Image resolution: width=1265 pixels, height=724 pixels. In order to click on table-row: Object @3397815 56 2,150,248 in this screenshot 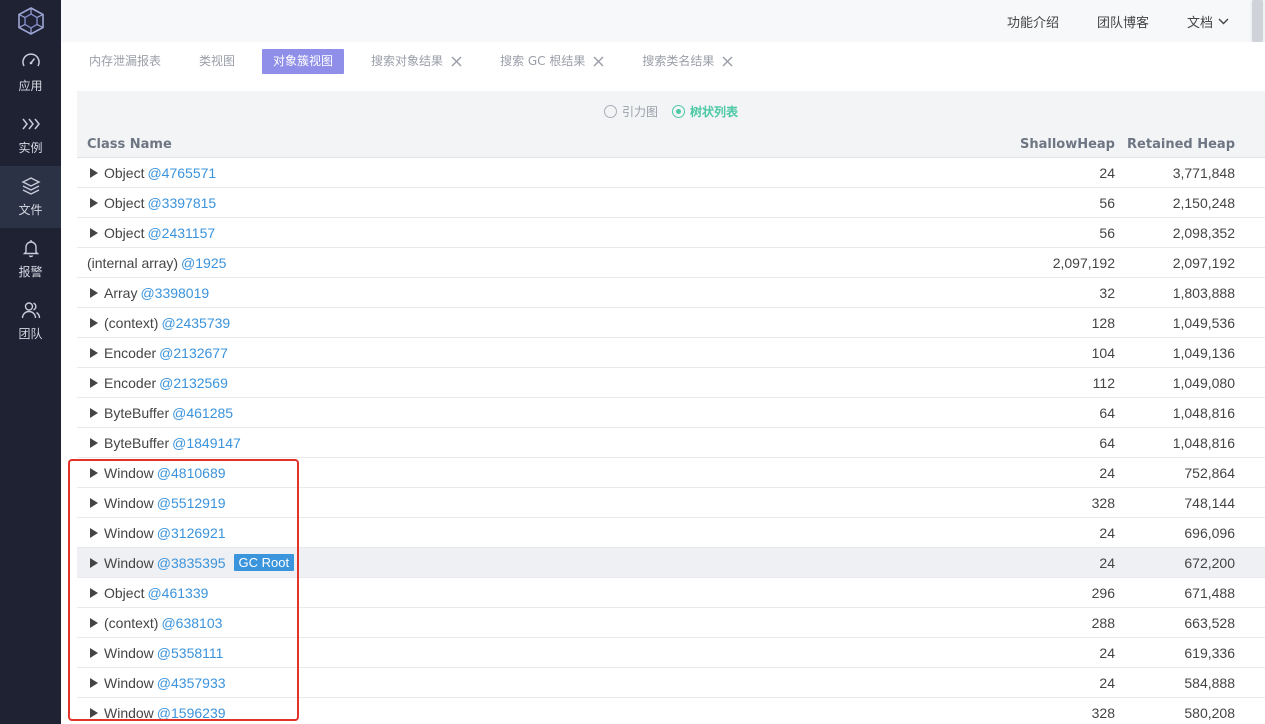, I will do `click(671, 203)`.